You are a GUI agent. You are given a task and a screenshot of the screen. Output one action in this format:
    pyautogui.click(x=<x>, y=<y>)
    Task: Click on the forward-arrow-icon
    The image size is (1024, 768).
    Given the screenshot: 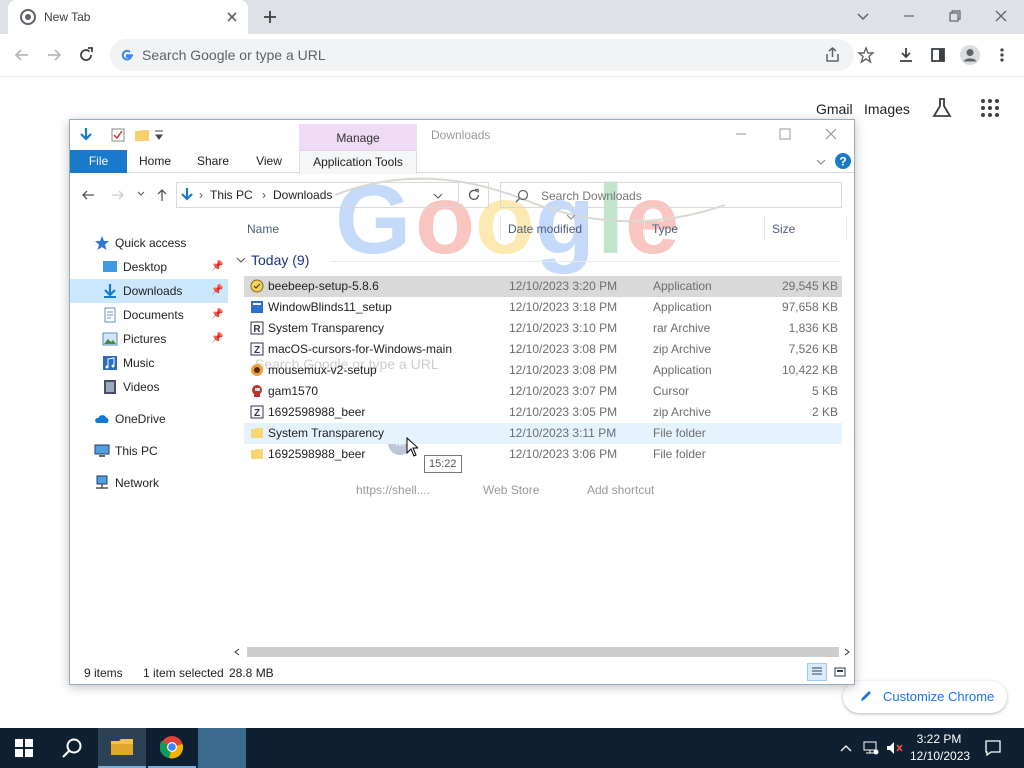 What is the action you would take?
    pyautogui.click(x=54, y=55)
    